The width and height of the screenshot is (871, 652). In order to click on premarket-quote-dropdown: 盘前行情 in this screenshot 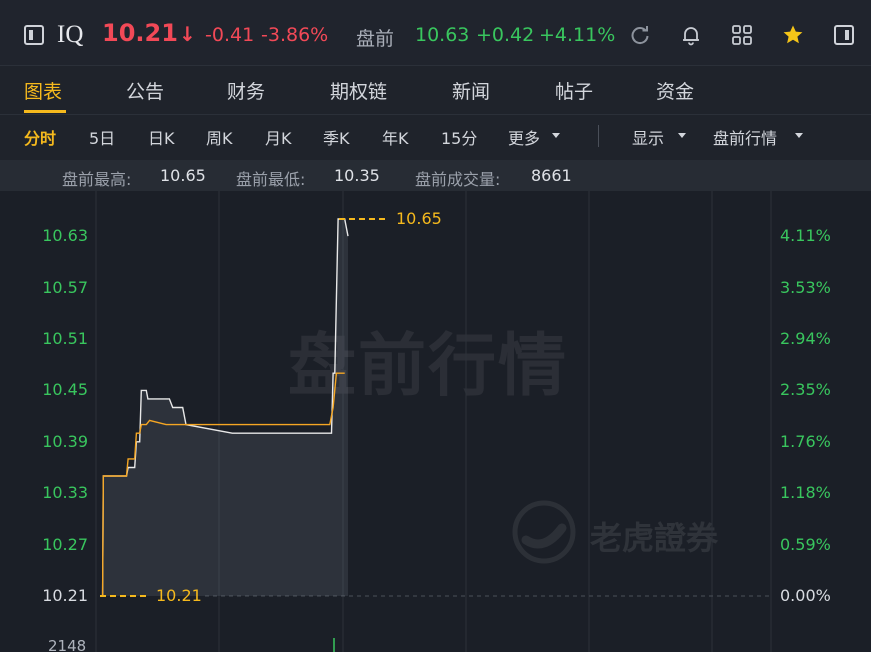, I will do `click(745, 137)`.